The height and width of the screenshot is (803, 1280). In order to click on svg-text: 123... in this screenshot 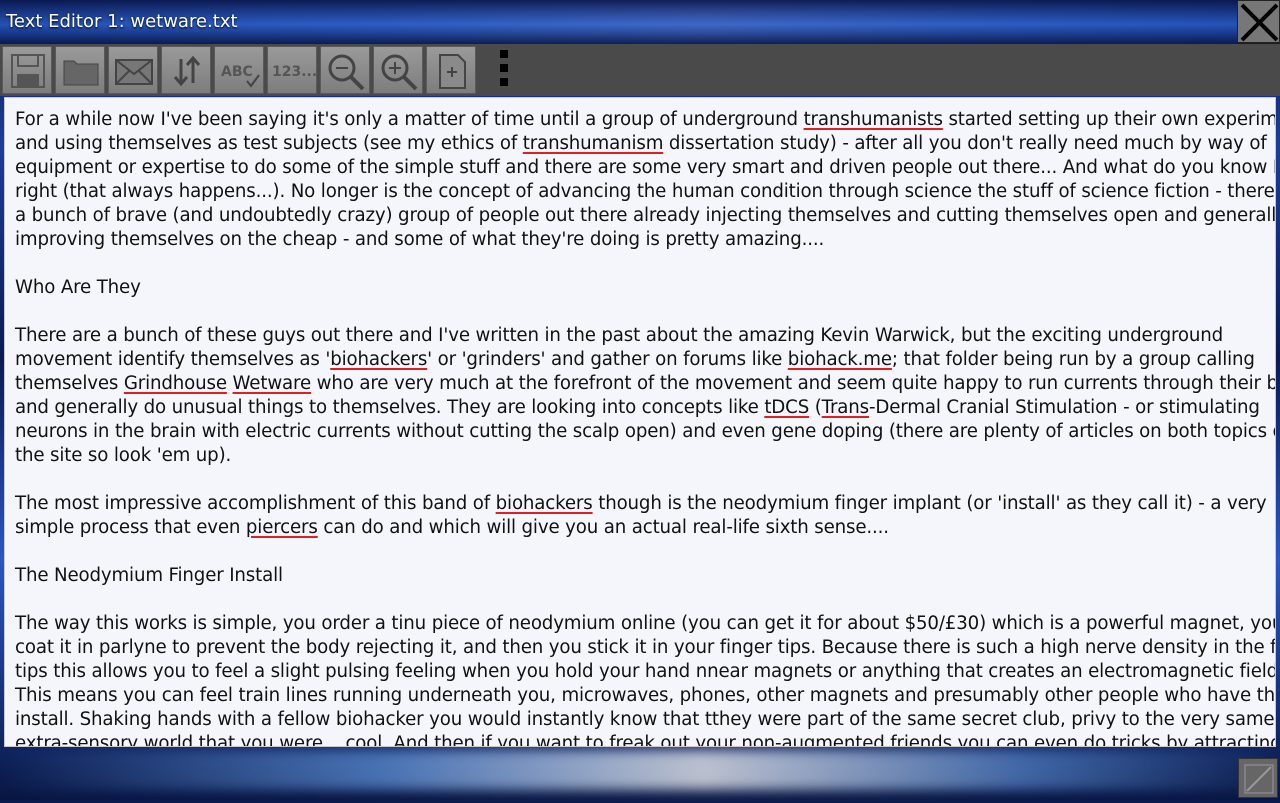, I will do `click(294, 72)`.